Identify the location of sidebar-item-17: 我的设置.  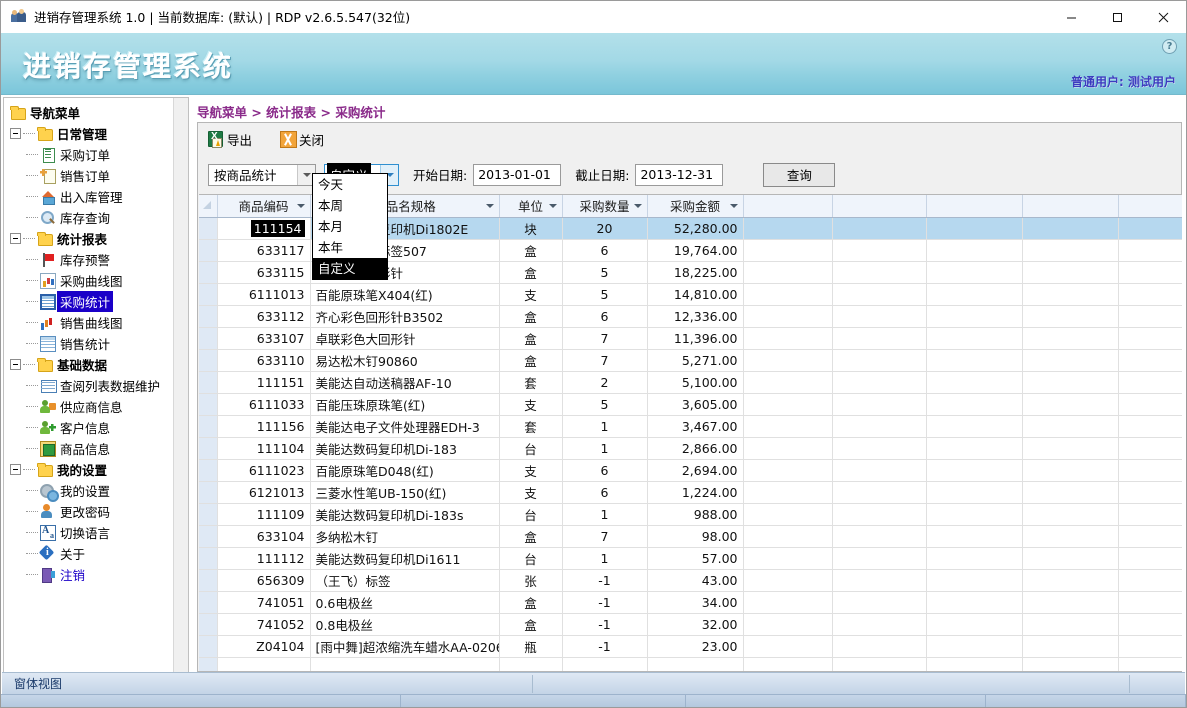
(96, 469).